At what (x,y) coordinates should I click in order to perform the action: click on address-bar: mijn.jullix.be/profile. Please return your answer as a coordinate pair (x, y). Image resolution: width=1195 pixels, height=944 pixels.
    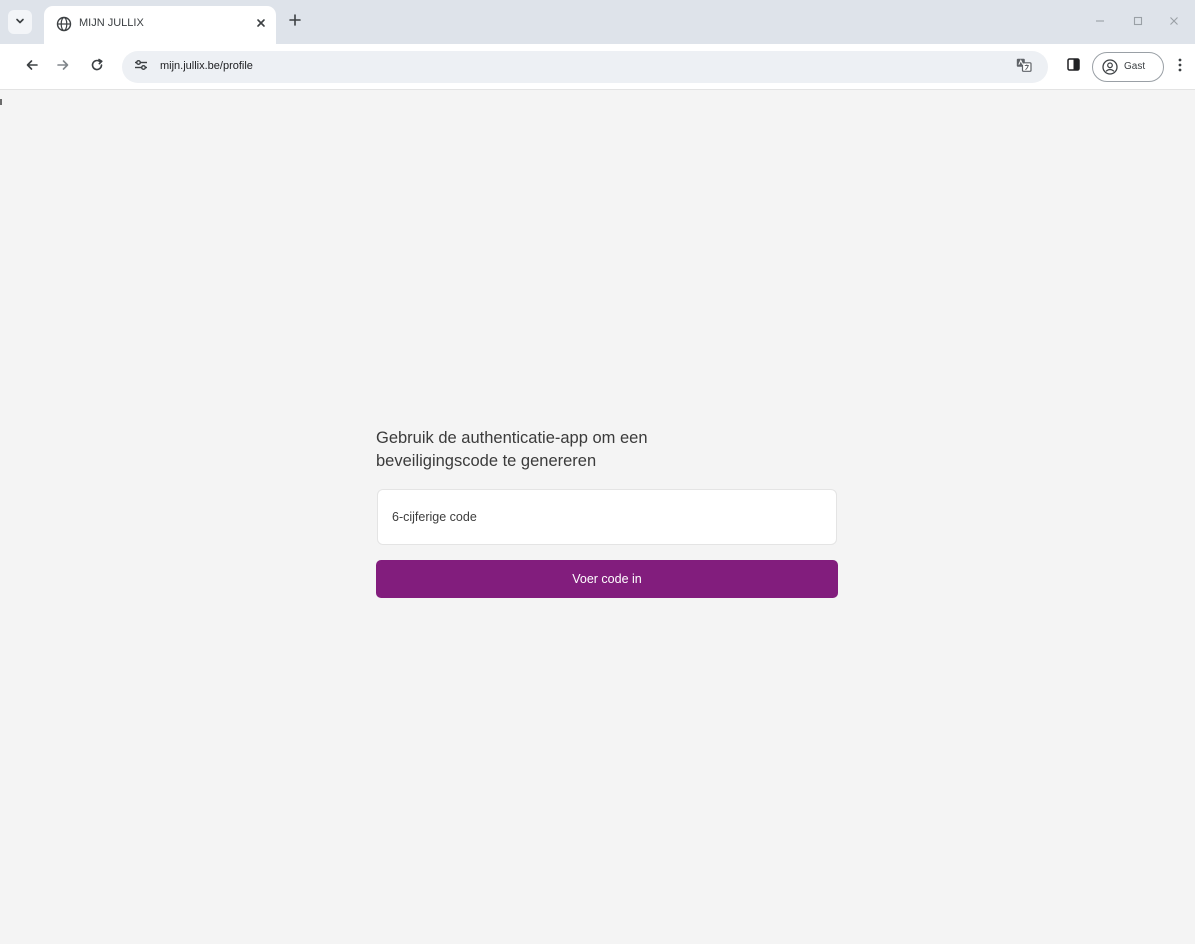
    Looking at the image, I should click on (585, 67).